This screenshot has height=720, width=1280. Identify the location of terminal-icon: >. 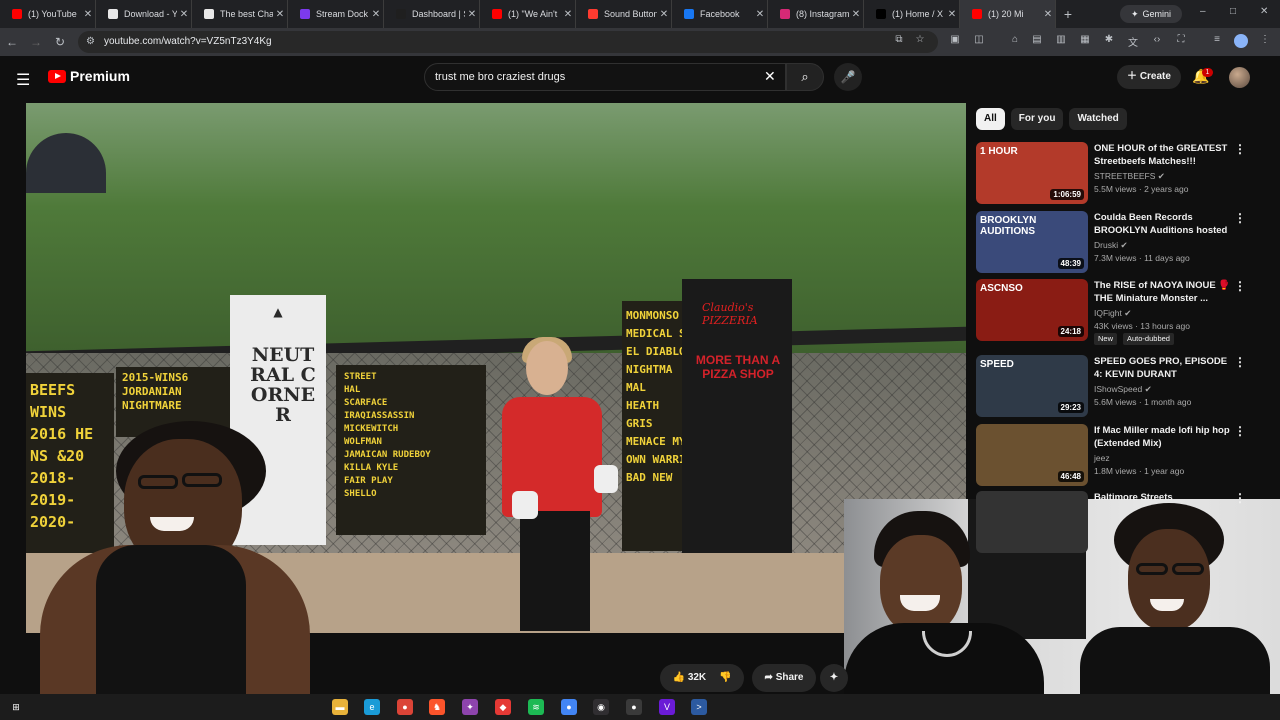
(699, 707).